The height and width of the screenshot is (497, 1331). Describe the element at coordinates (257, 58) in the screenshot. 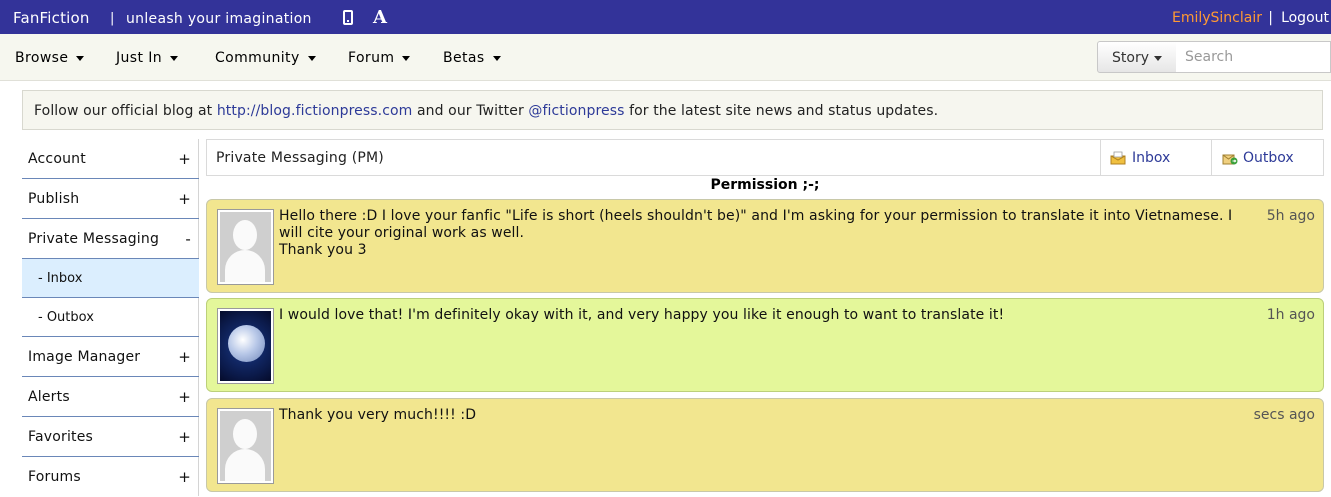

I see `nav-community-label: Community` at that location.